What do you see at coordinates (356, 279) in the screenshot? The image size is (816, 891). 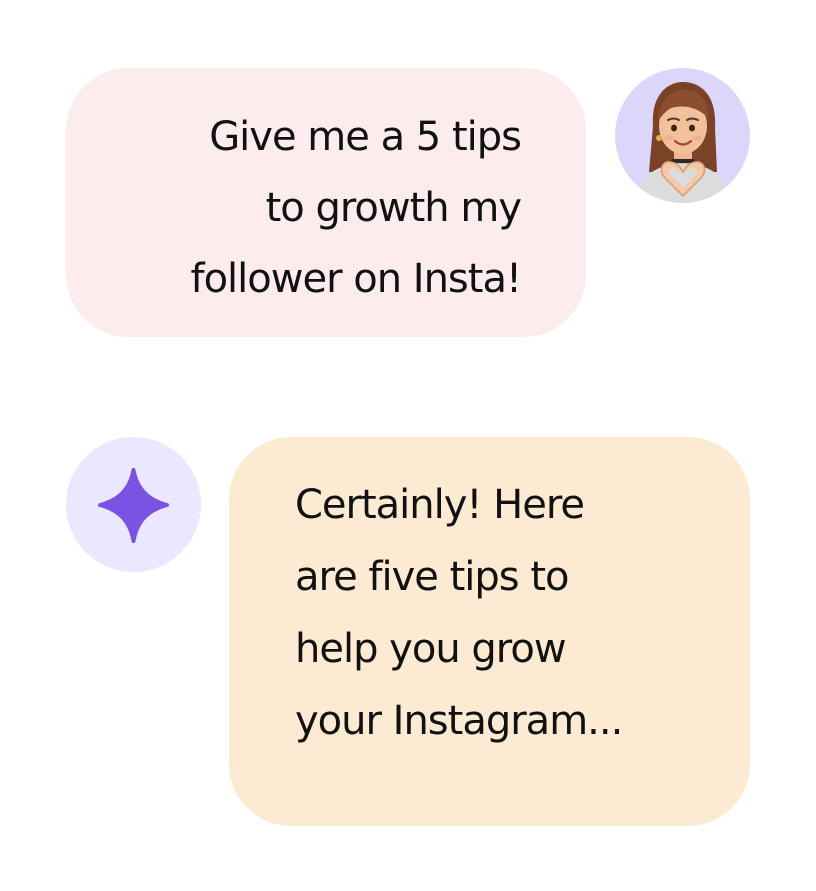 I see `user-message-line: follower on Insta!` at bounding box center [356, 279].